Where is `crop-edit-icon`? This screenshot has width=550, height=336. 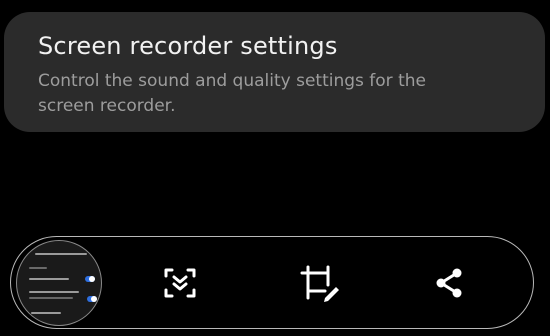
crop-edit-icon is located at coordinates (319, 283).